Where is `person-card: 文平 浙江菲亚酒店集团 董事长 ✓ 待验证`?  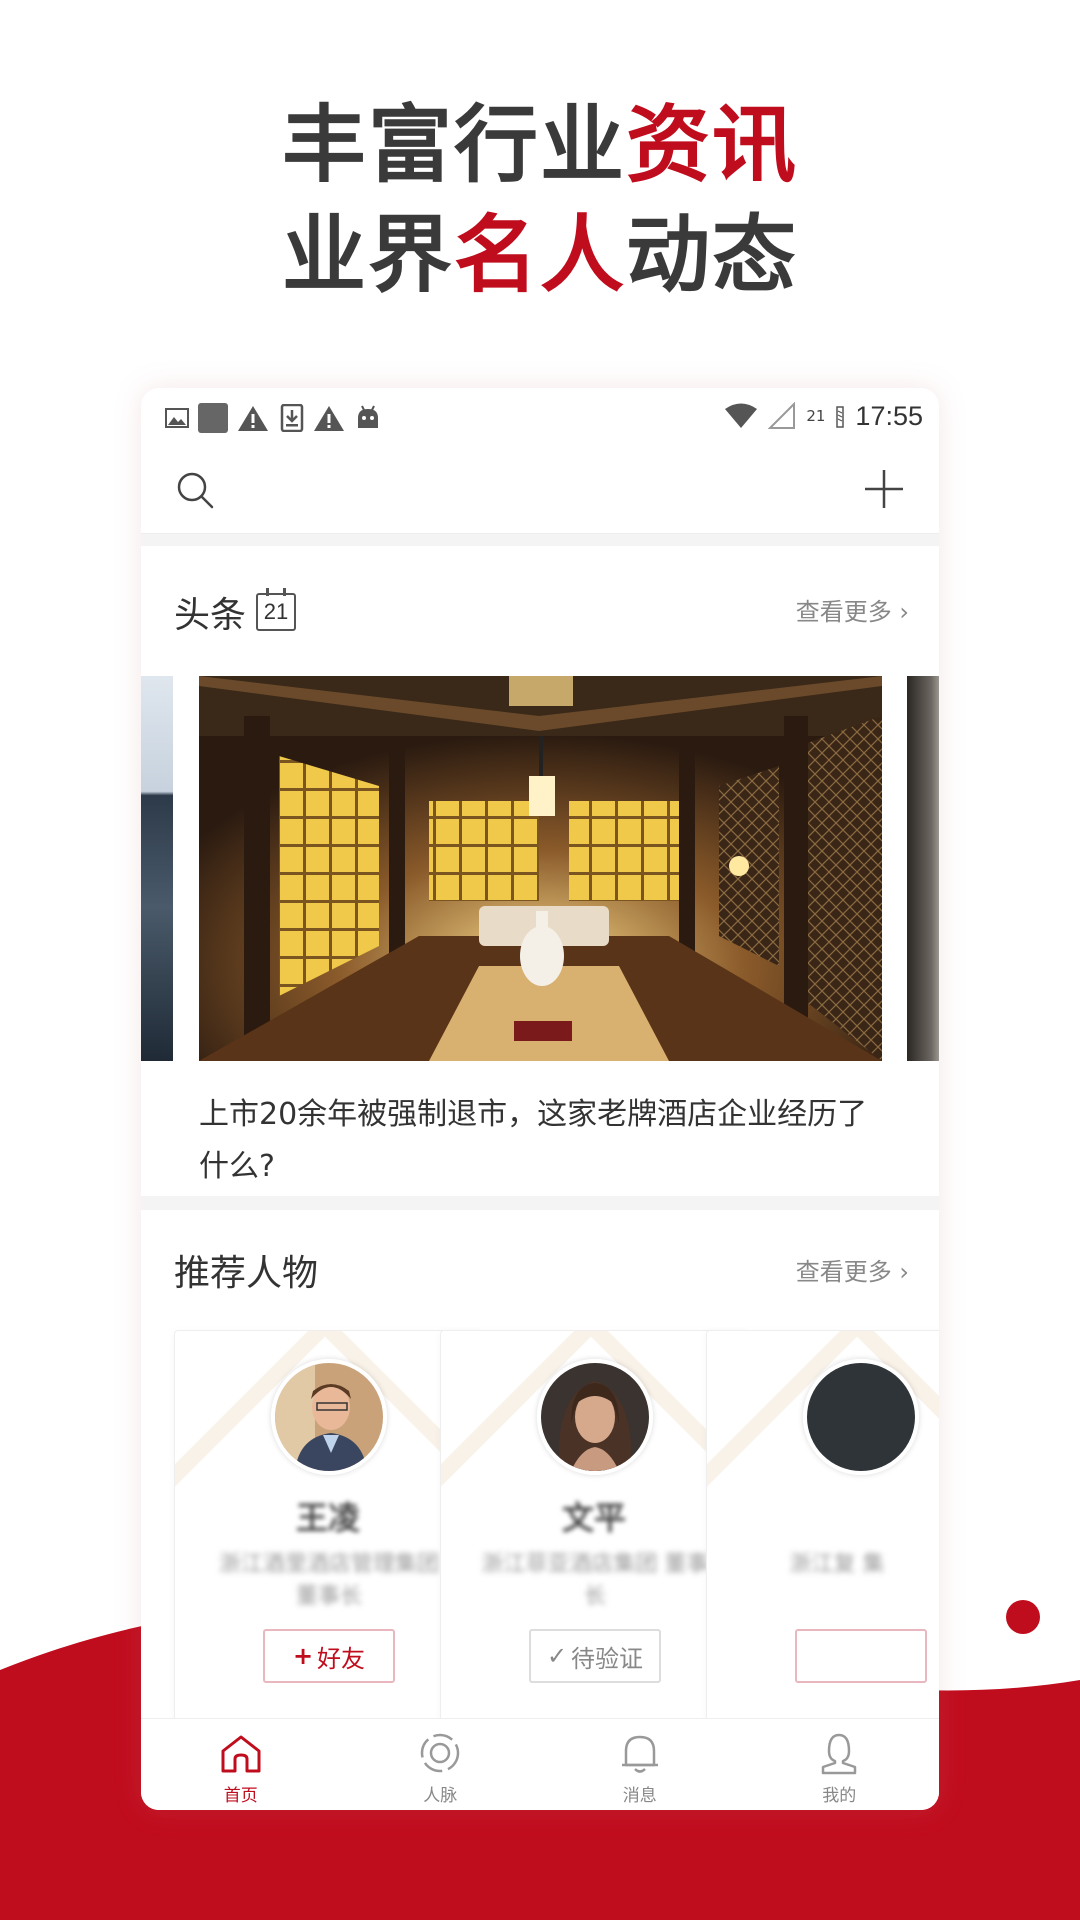 person-card: 文平 浙江菲亚酒店集团 董事长 ✓ 待验证 is located at coordinates (594, 1540).